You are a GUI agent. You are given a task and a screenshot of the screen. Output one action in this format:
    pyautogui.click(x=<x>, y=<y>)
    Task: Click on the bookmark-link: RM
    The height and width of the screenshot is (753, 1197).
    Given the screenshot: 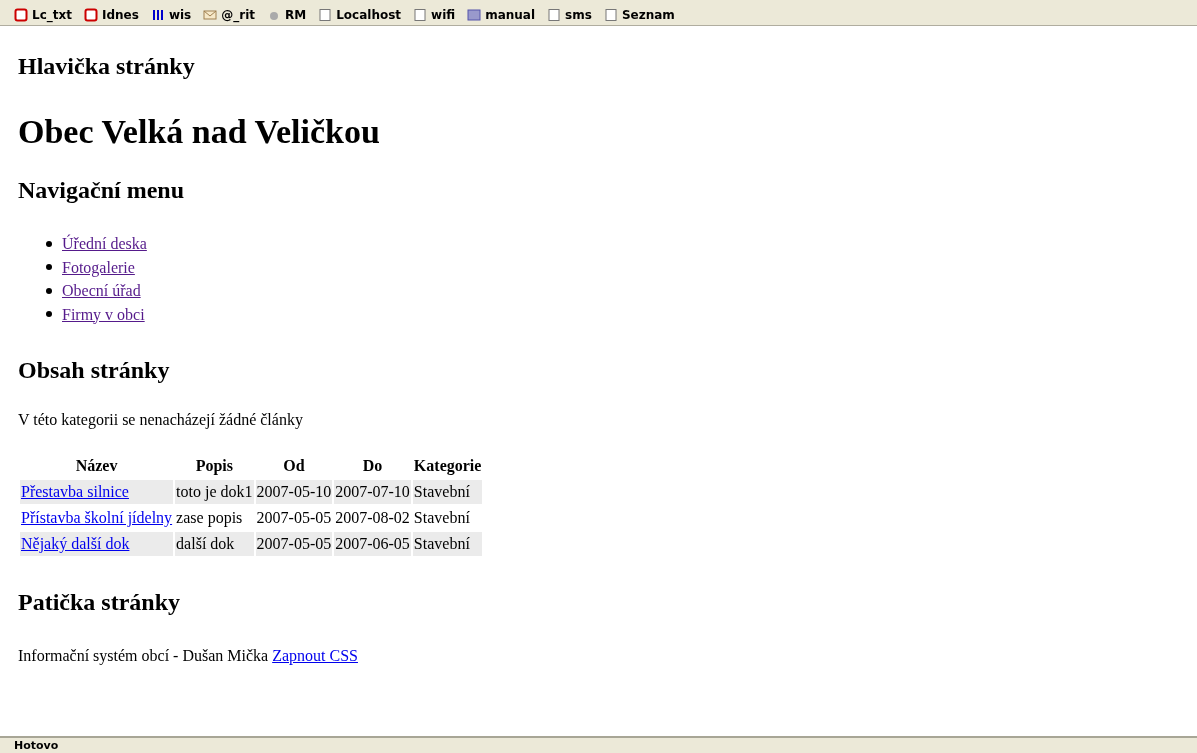 What is the action you would take?
    pyautogui.click(x=287, y=15)
    